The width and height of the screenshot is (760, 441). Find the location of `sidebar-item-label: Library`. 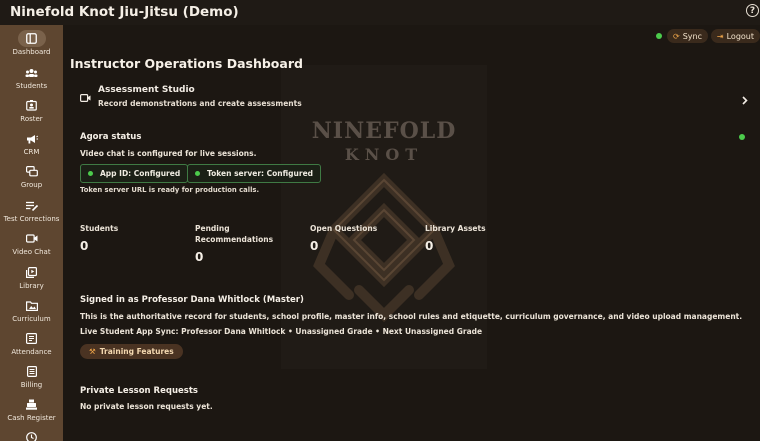

sidebar-item-label: Library is located at coordinates (31, 286).